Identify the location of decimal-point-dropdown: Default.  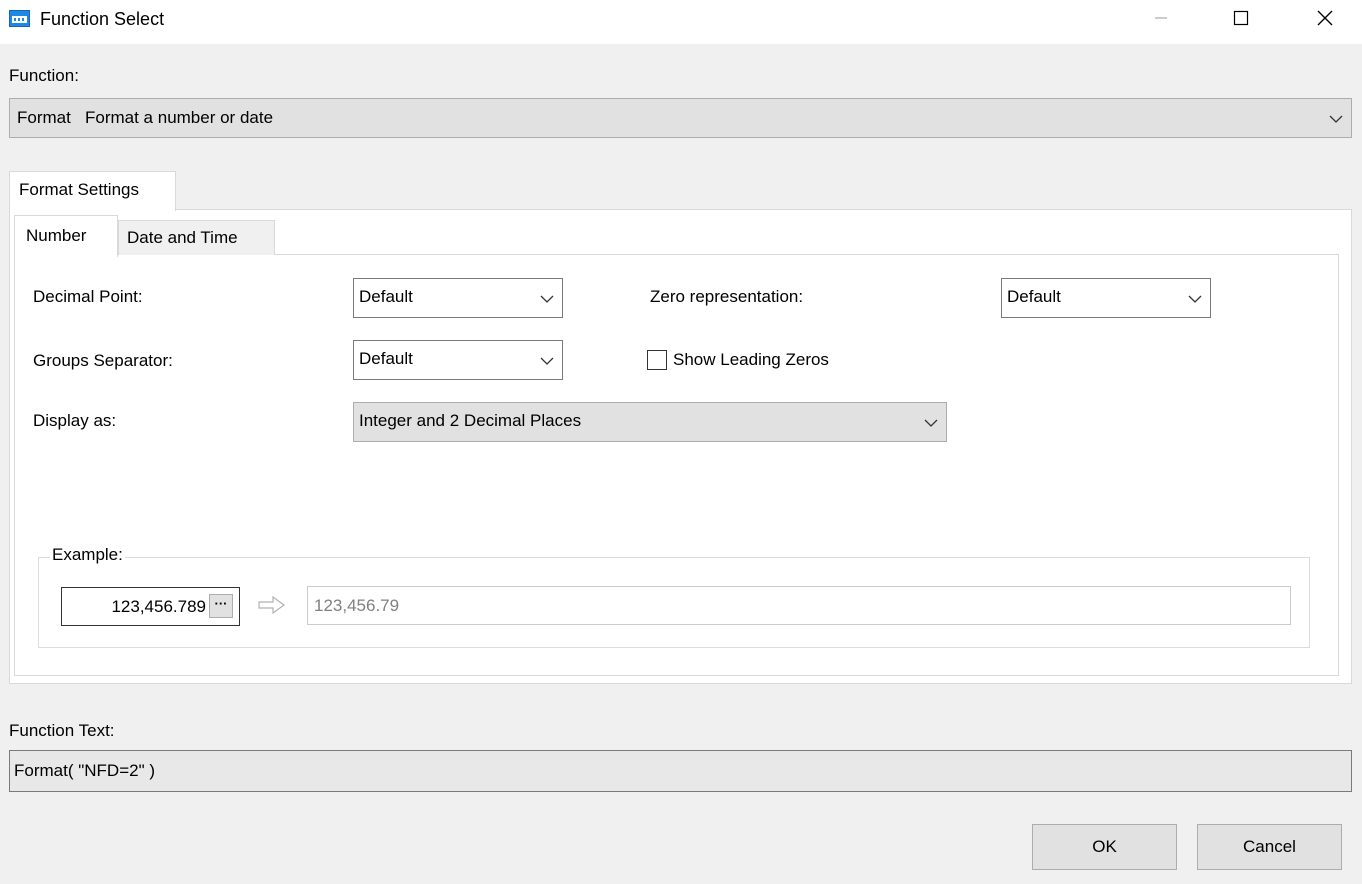
(458, 298).